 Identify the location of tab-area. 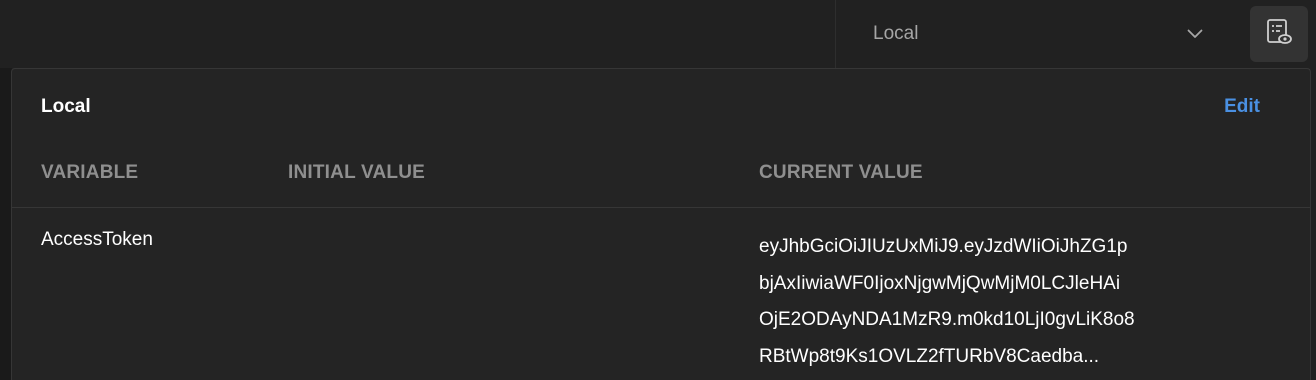
(418, 34).